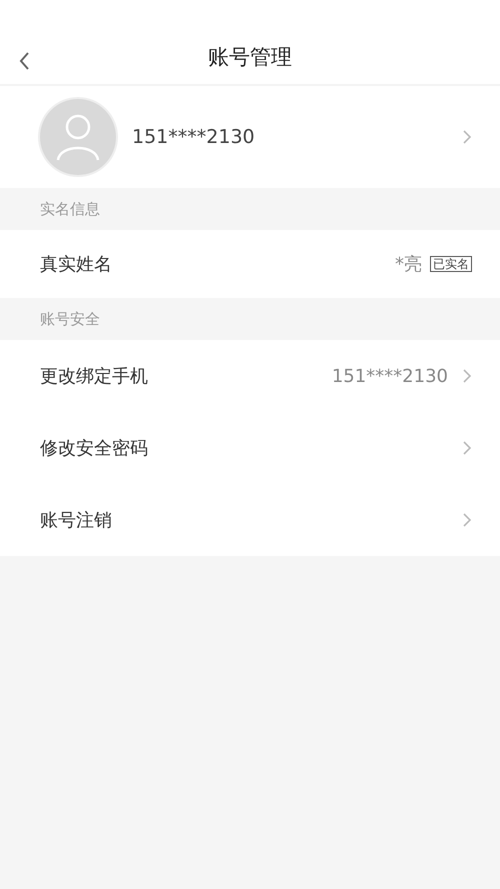 Image resolution: width=500 pixels, height=889 pixels. I want to click on avatar-icon, so click(78, 137).